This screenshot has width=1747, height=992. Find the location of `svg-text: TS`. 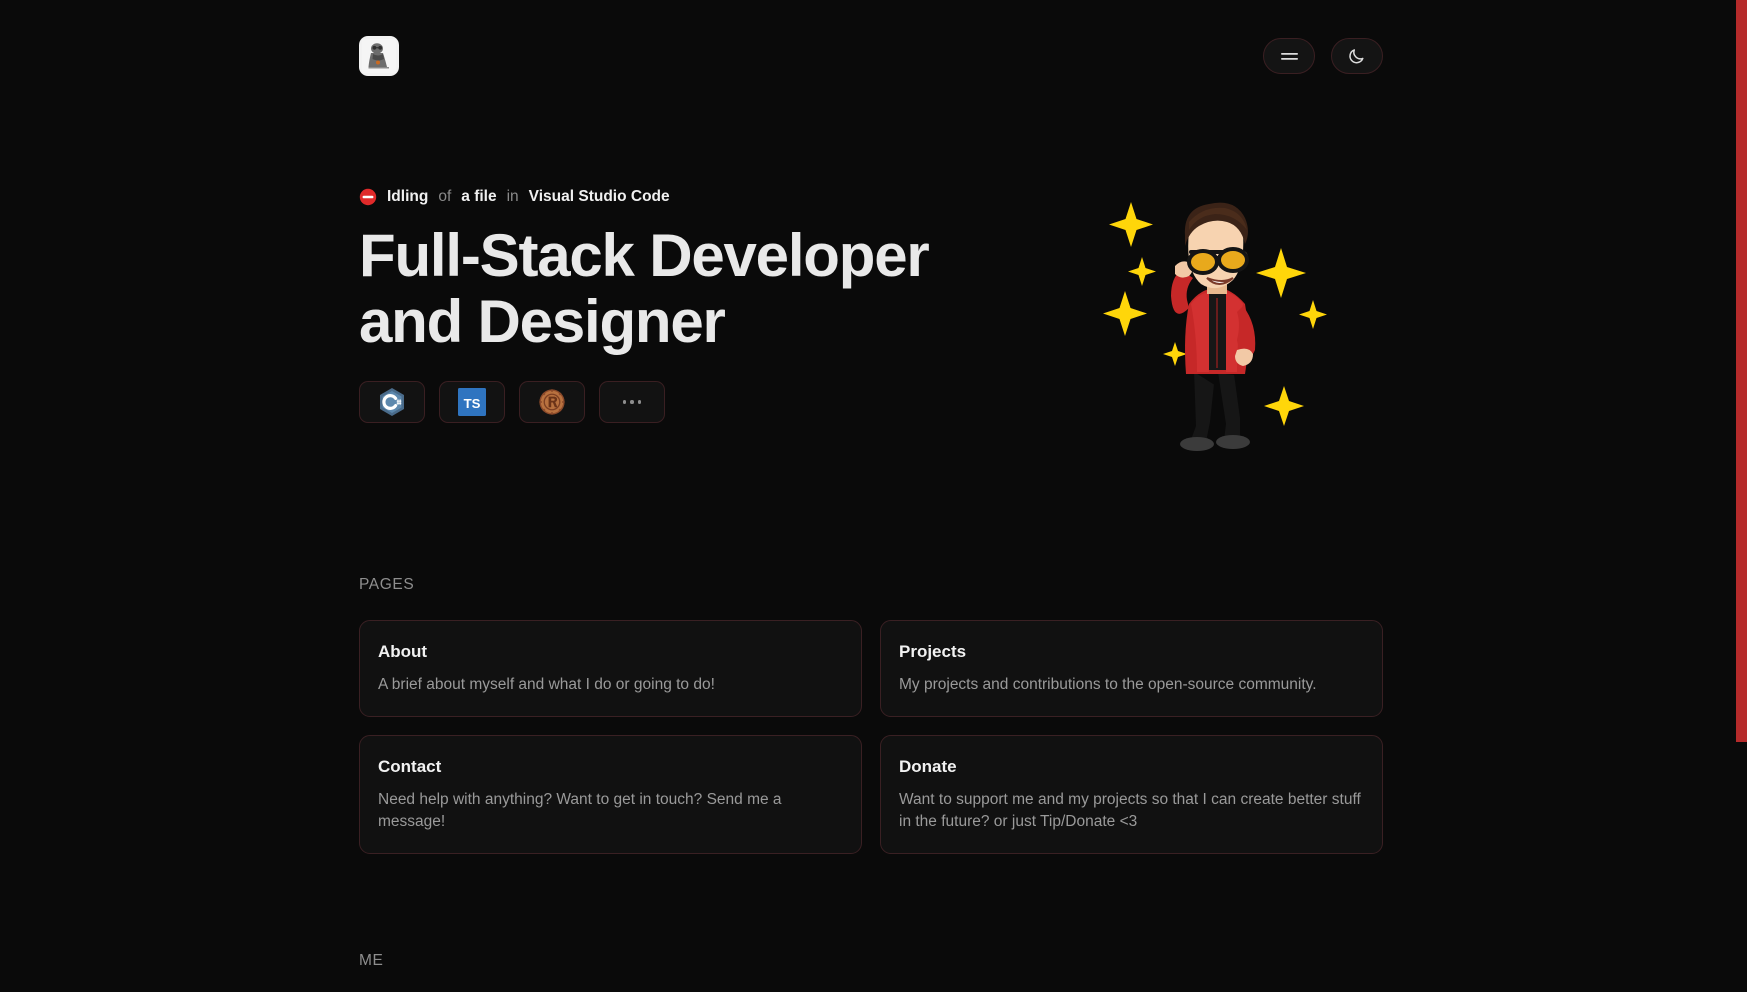

svg-text: TS is located at coordinates (472, 403).